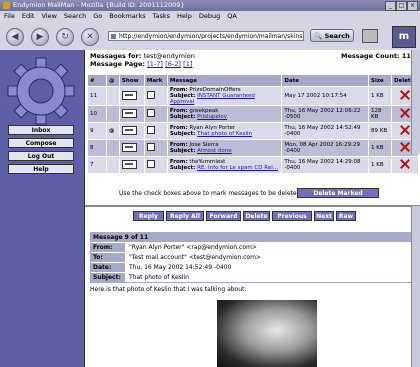 The image size is (420, 367). Describe the element at coordinates (48, 16) in the screenshot. I see `menu-view: View` at that location.